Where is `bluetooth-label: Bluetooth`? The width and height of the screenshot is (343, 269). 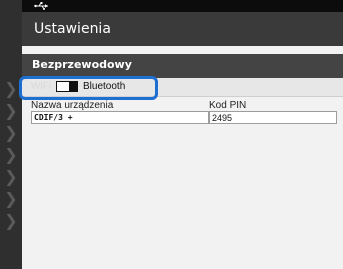 bluetooth-label: Bluetooth is located at coordinates (104, 86).